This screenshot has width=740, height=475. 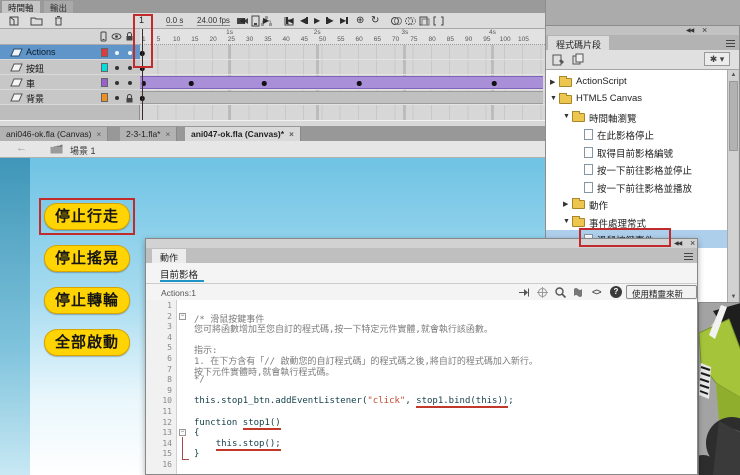 I want to click on code-line: 4, so click(x=421, y=338).